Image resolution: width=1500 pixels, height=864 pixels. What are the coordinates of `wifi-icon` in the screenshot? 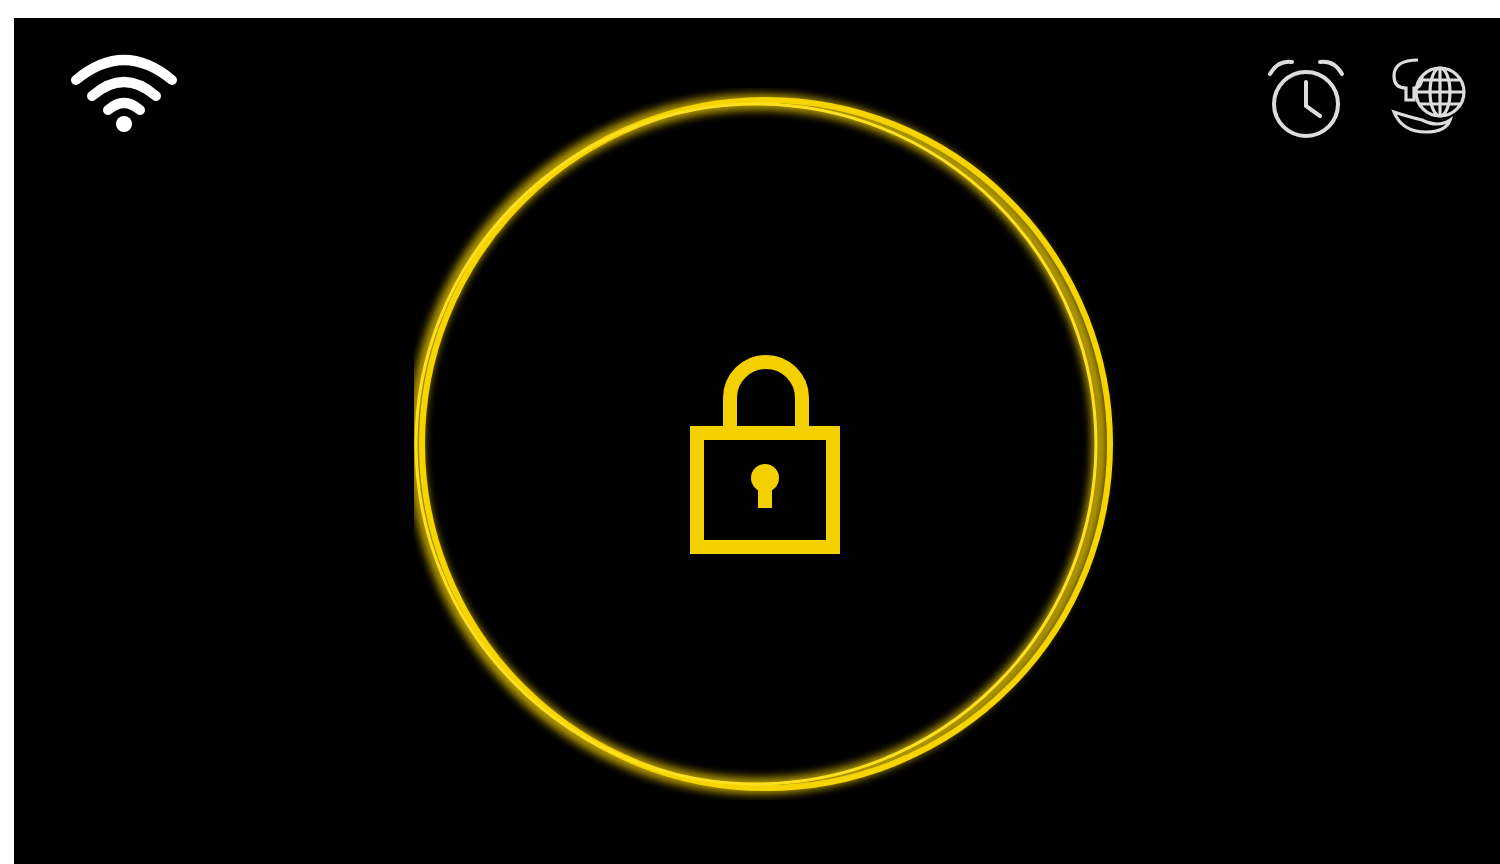 It's located at (124, 92).